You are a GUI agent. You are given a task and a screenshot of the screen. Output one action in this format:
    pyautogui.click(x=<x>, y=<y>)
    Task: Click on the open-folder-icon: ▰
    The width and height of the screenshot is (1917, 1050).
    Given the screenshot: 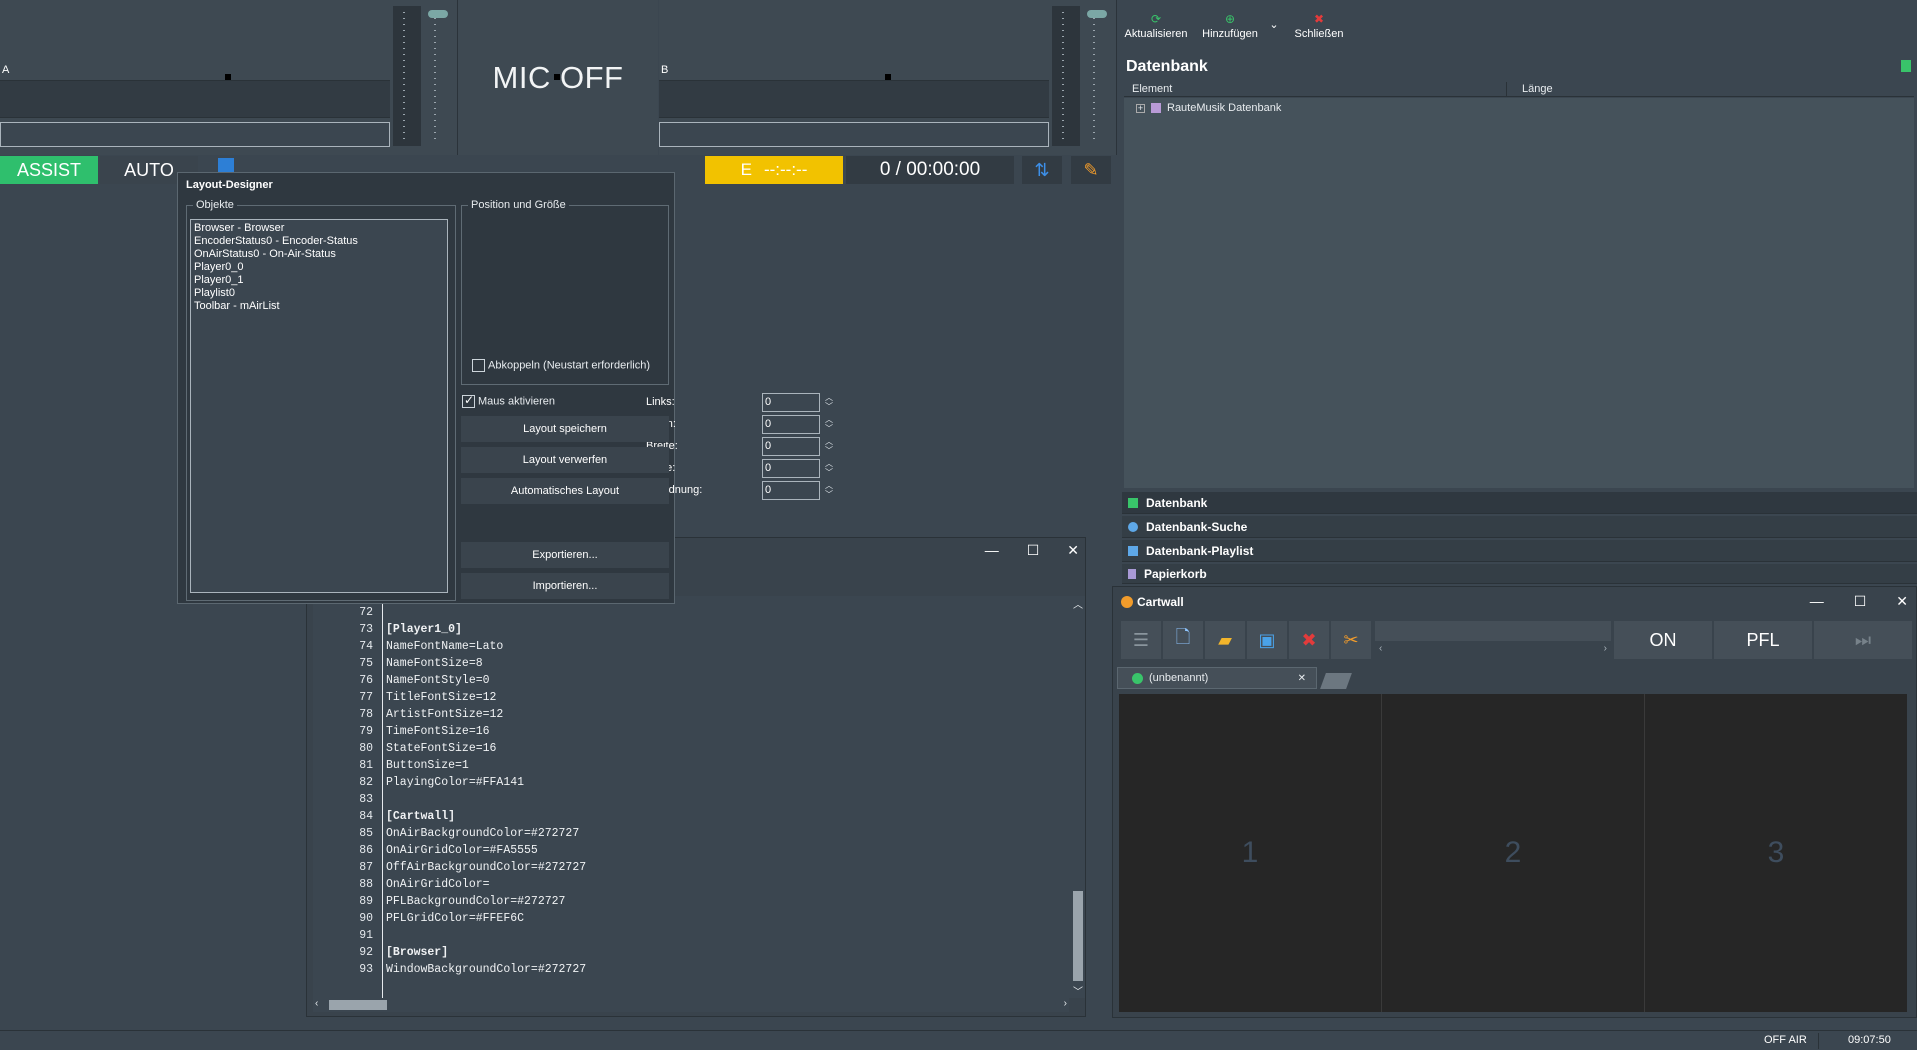 What is the action you would take?
    pyautogui.click(x=1225, y=640)
    